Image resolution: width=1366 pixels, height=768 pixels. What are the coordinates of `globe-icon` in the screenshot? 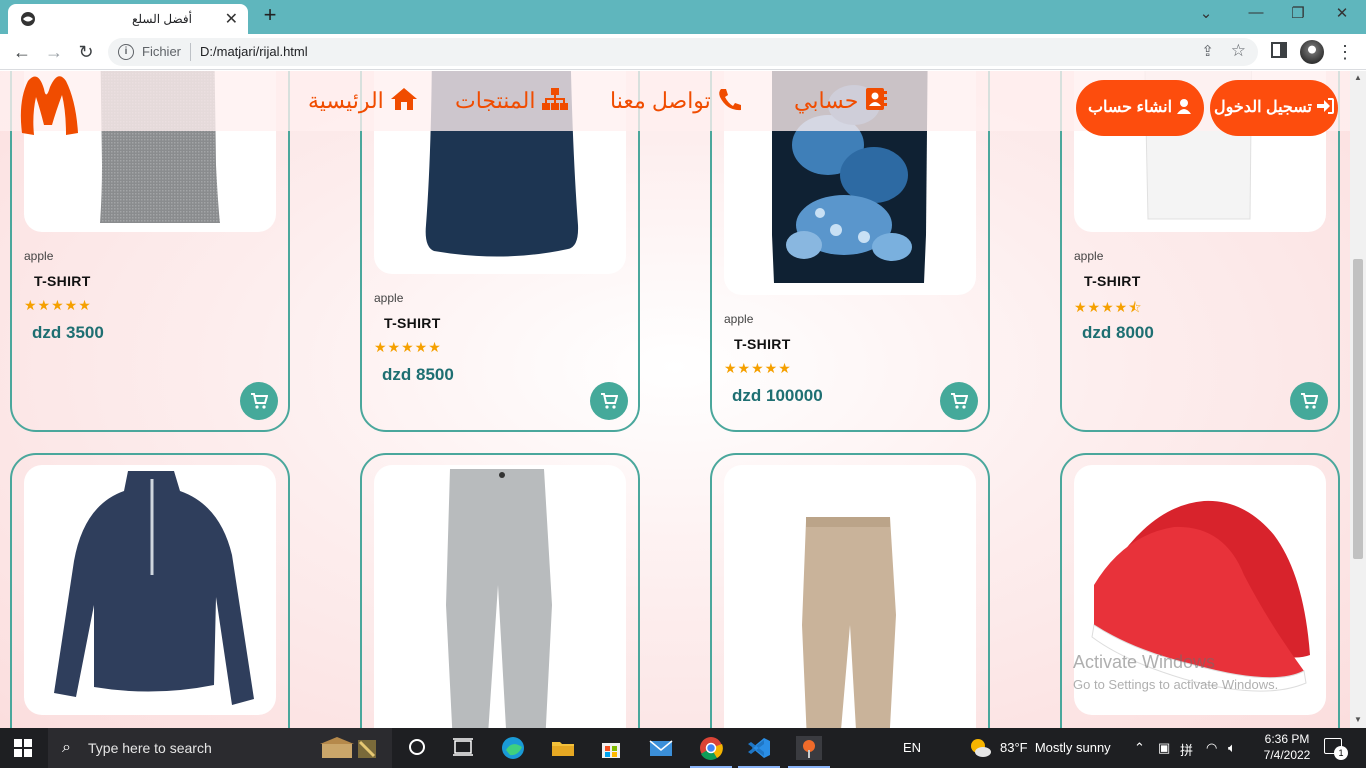 It's located at (28, 19).